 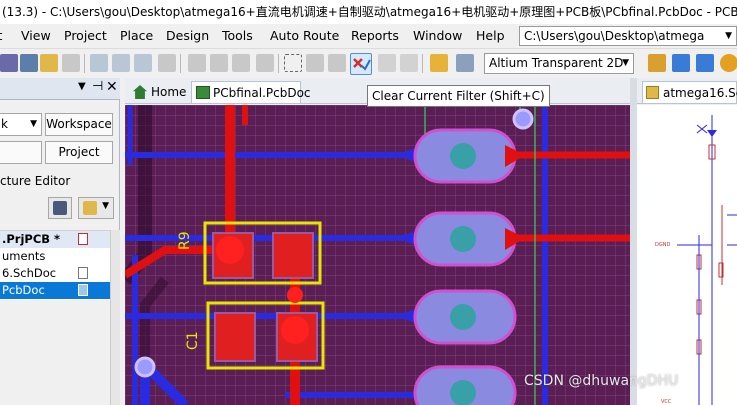 I want to click on zoom-selected-icon, so click(x=143, y=63).